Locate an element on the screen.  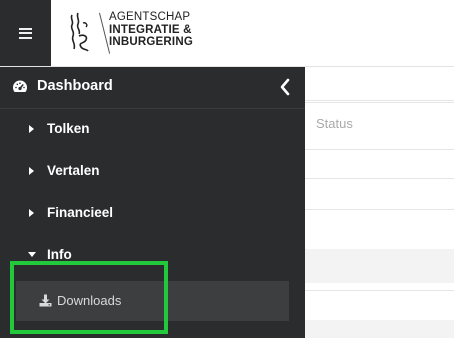
status-column-header is located at coordinates (372, 126).